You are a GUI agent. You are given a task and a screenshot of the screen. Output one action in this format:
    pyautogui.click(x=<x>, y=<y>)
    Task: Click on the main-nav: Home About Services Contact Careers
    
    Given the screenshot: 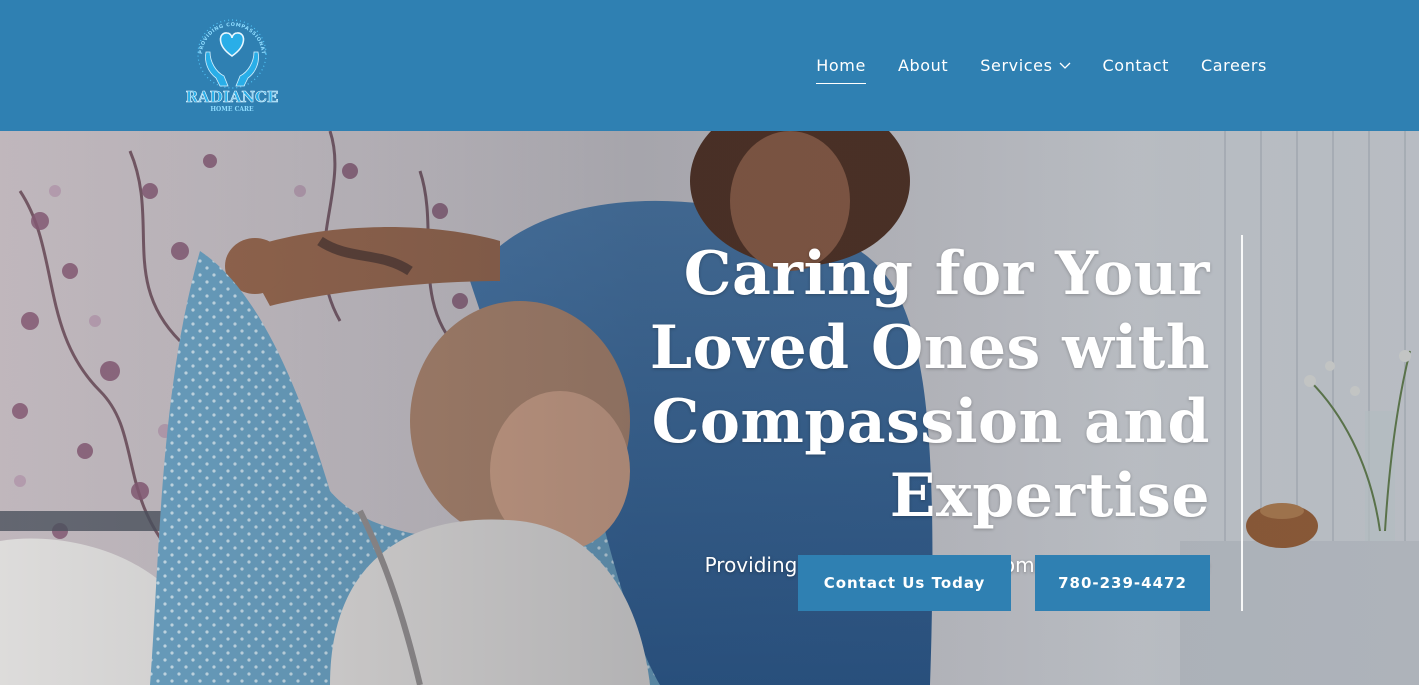 What is the action you would take?
    pyautogui.click(x=1041, y=69)
    